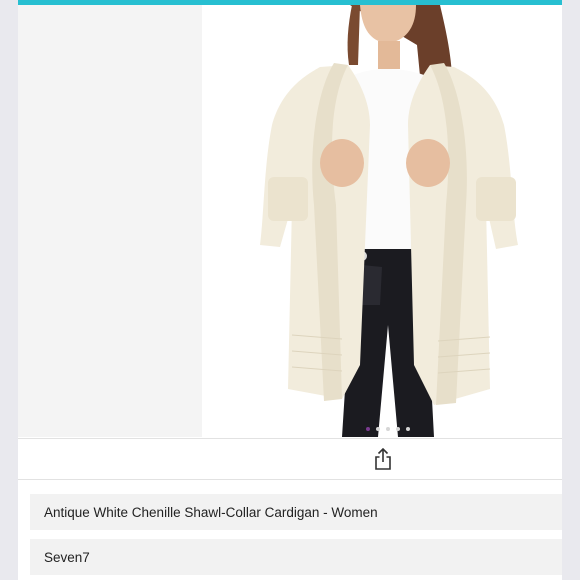  I want to click on pagination-dot-active, so click(368, 429).